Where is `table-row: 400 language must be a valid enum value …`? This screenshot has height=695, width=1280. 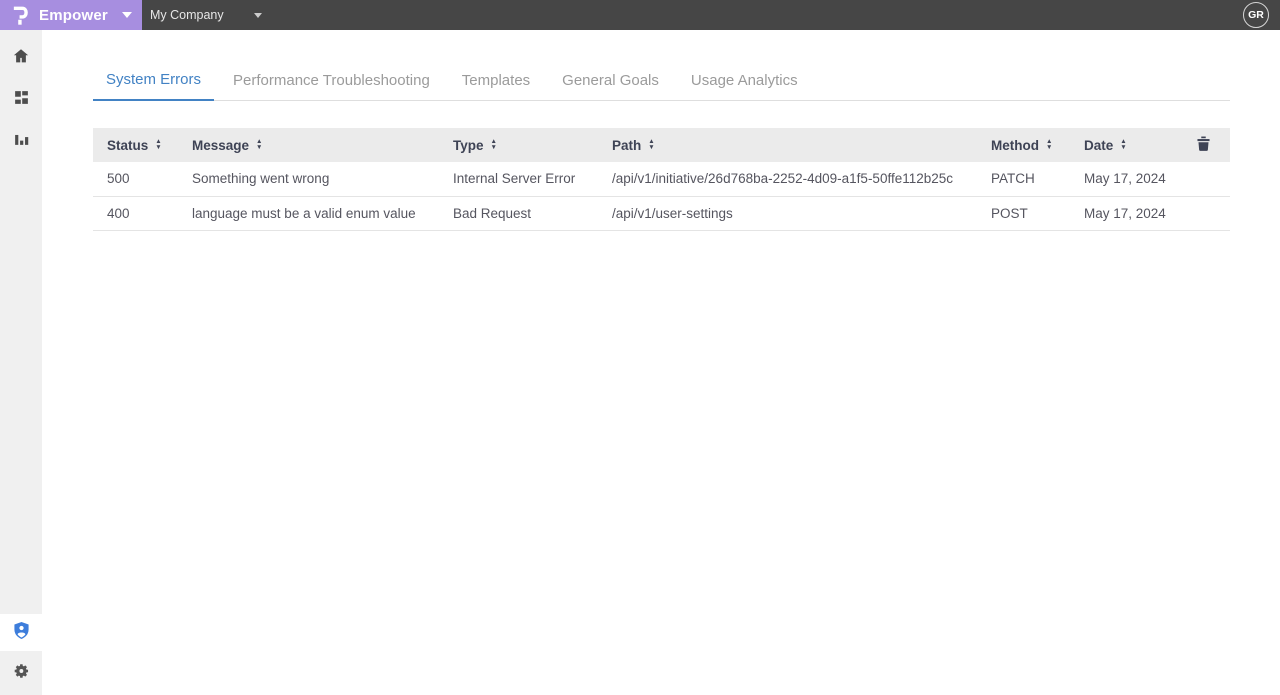 table-row: 400 language must be a valid enum value … is located at coordinates (661, 213).